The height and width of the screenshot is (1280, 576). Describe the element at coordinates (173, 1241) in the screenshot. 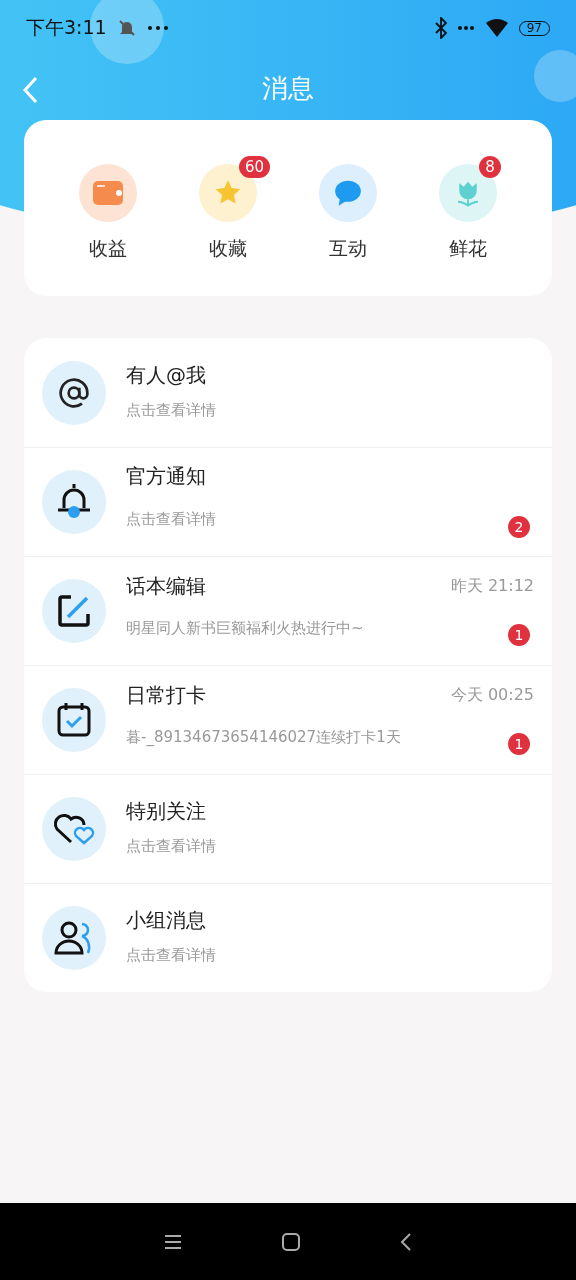

I see `menu-key` at that location.